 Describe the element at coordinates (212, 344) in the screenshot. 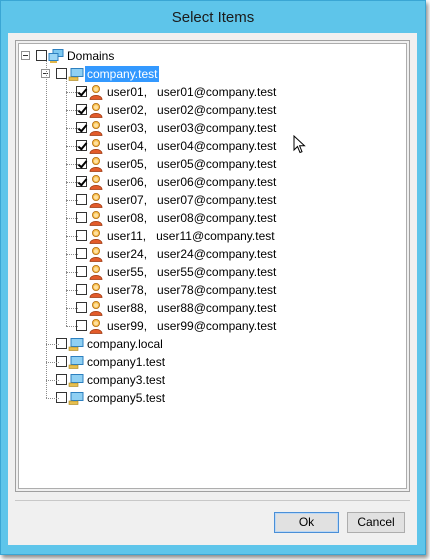

I see `tree-node-domain: company.local` at that location.